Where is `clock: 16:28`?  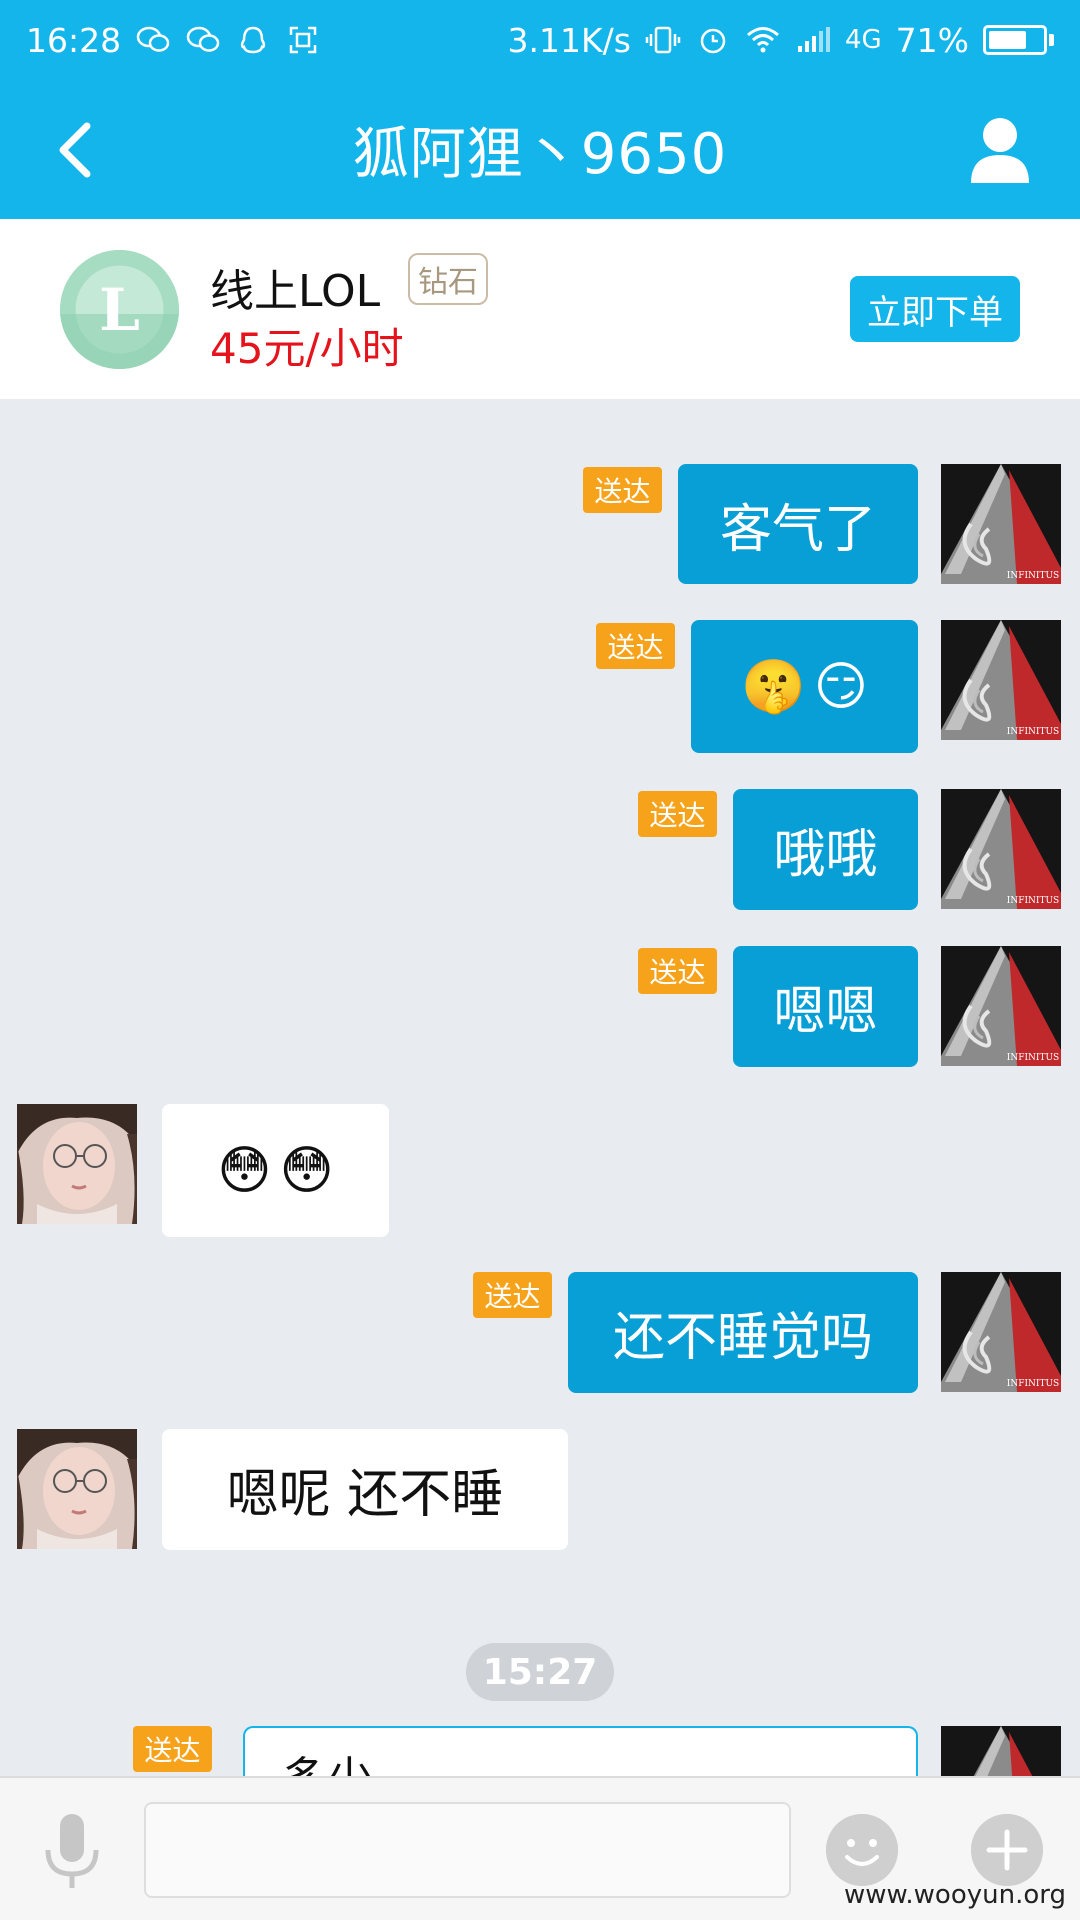
clock: 16:28 is located at coordinates (74, 40).